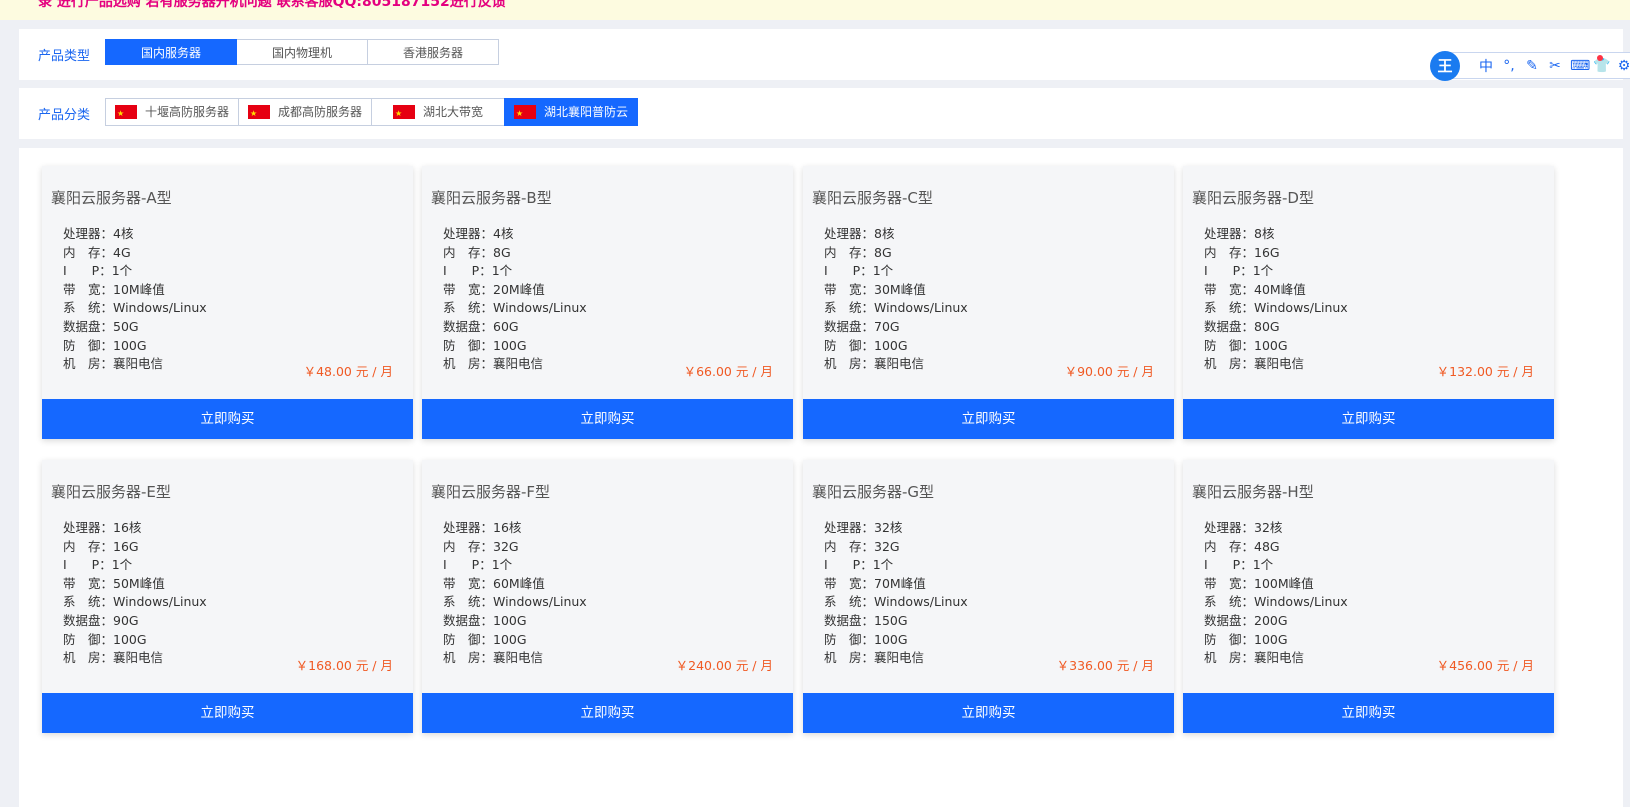  I want to click on tab-hongkong-server: 香港服务器, so click(433, 52).